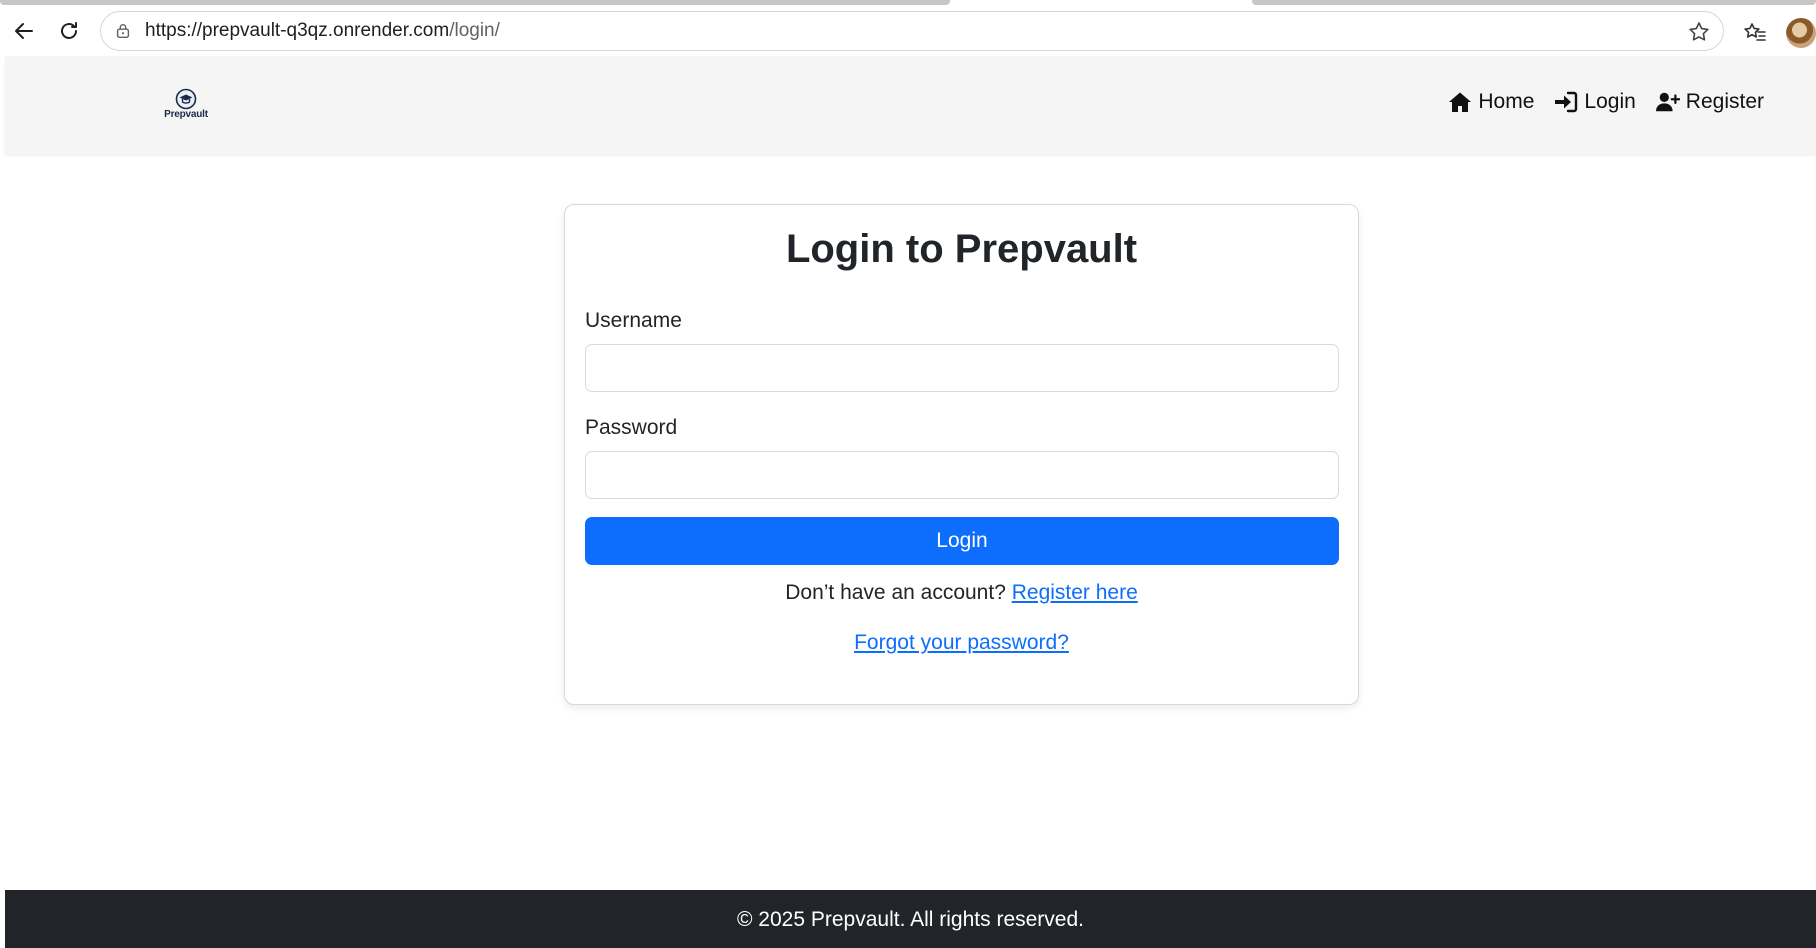 The width and height of the screenshot is (1816, 948). What do you see at coordinates (1460, 102) in the screenshot?
I see `home-icon` at bounding box center [1460, 102].